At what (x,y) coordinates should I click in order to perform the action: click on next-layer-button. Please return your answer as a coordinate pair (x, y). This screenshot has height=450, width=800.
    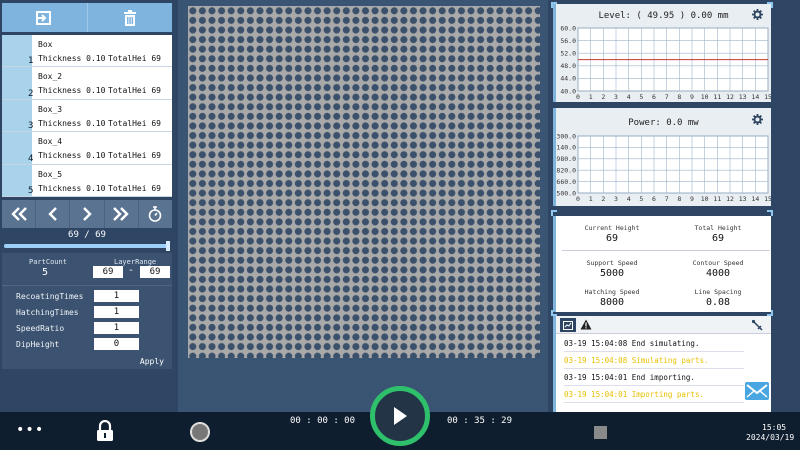
    Looking at the image, I should click on (87, 214).